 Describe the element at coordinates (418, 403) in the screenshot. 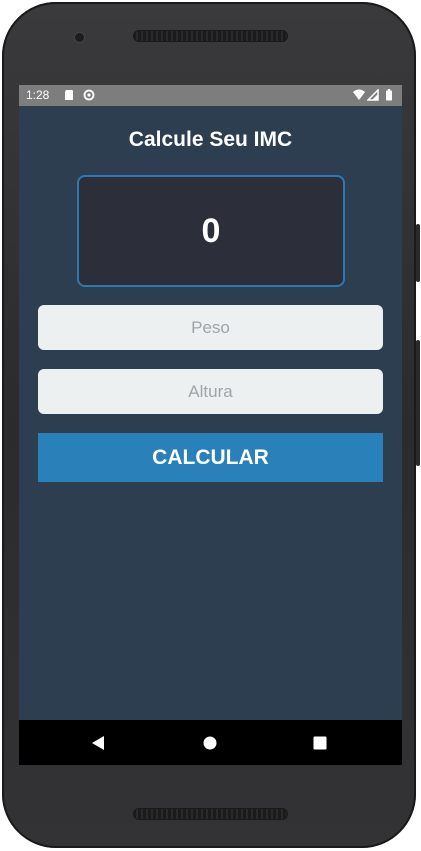

I see `power-button` at that location.